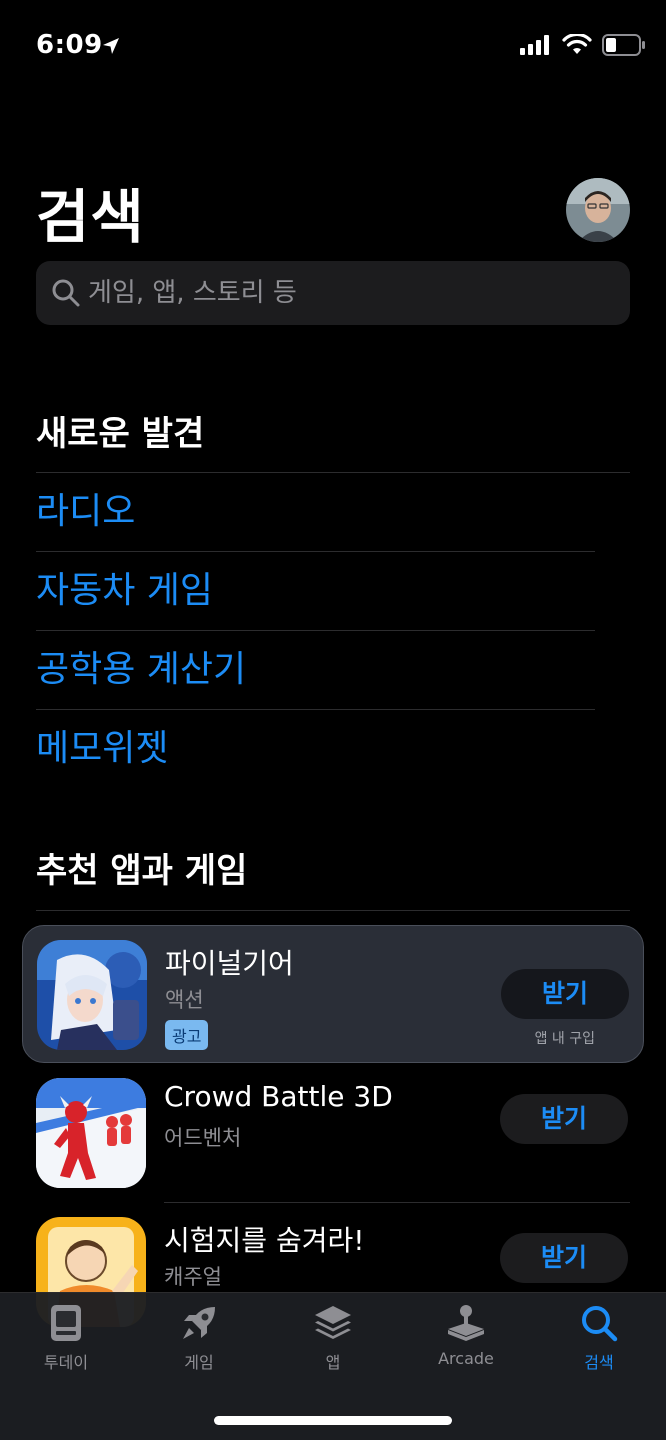 This screenshot has width=666, height=1440. Describe the element at coordinates (90, 217) in the screenshot. I see `page-title: 검색` at that location.